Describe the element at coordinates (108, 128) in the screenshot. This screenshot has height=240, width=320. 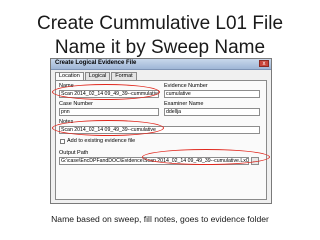
I see `notes-highlight-ellipse` at that location.